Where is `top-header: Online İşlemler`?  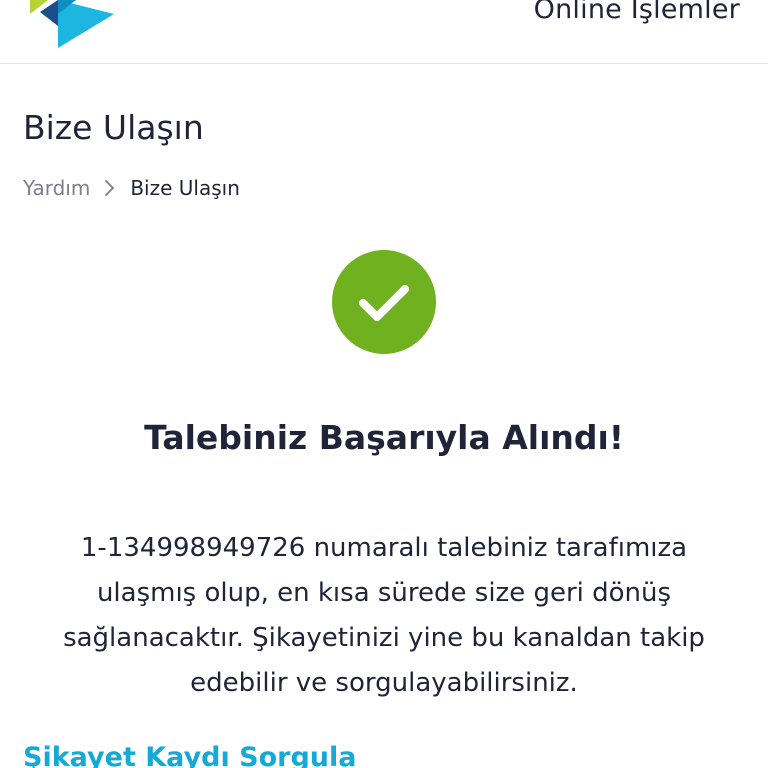 top-header: Online İşlemler is located at coordinates (384, 32).